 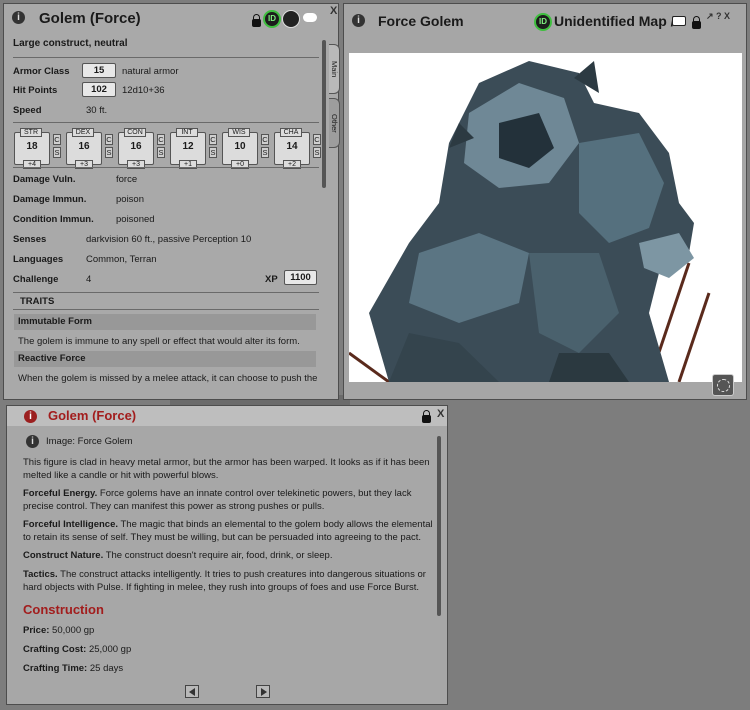 I want to click on arrow-left-icon, so click(x=192, y=692).